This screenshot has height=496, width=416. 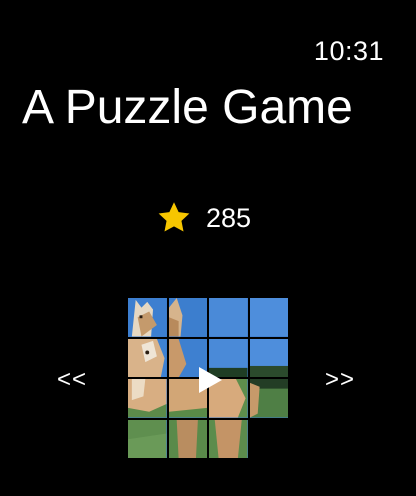 What do you see at coordinates (187, 107) in the screenshot?
I see `page-title: A Puzzle Game` at bounding box center [187, 107].